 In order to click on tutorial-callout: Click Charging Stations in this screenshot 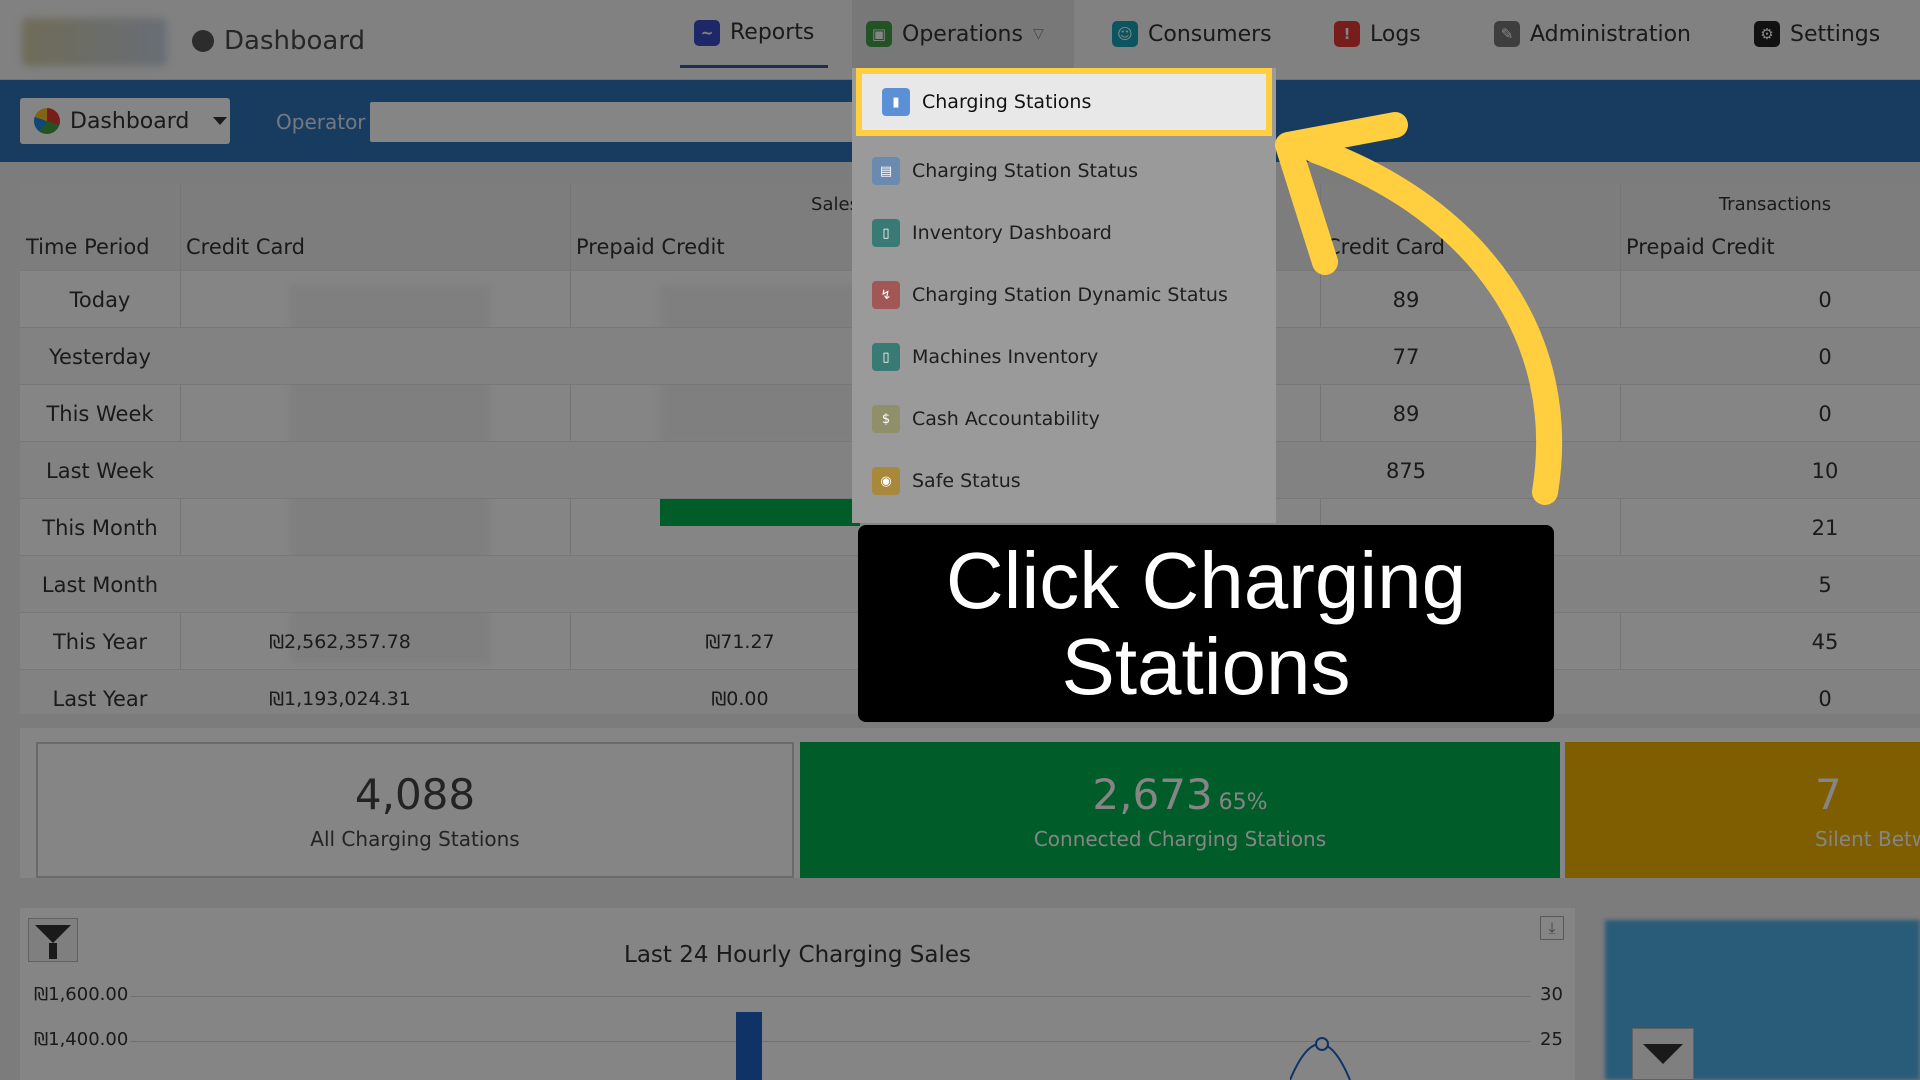, I will do `click(1206, 623)`.